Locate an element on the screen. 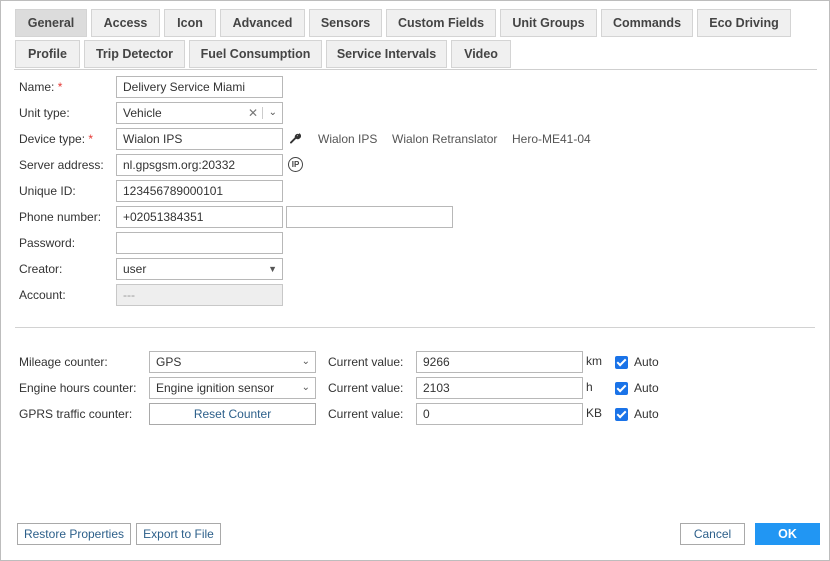 The height and width of the screenshot is (561, 830). gprs-unit: KB is located at coordinates (594, 413).